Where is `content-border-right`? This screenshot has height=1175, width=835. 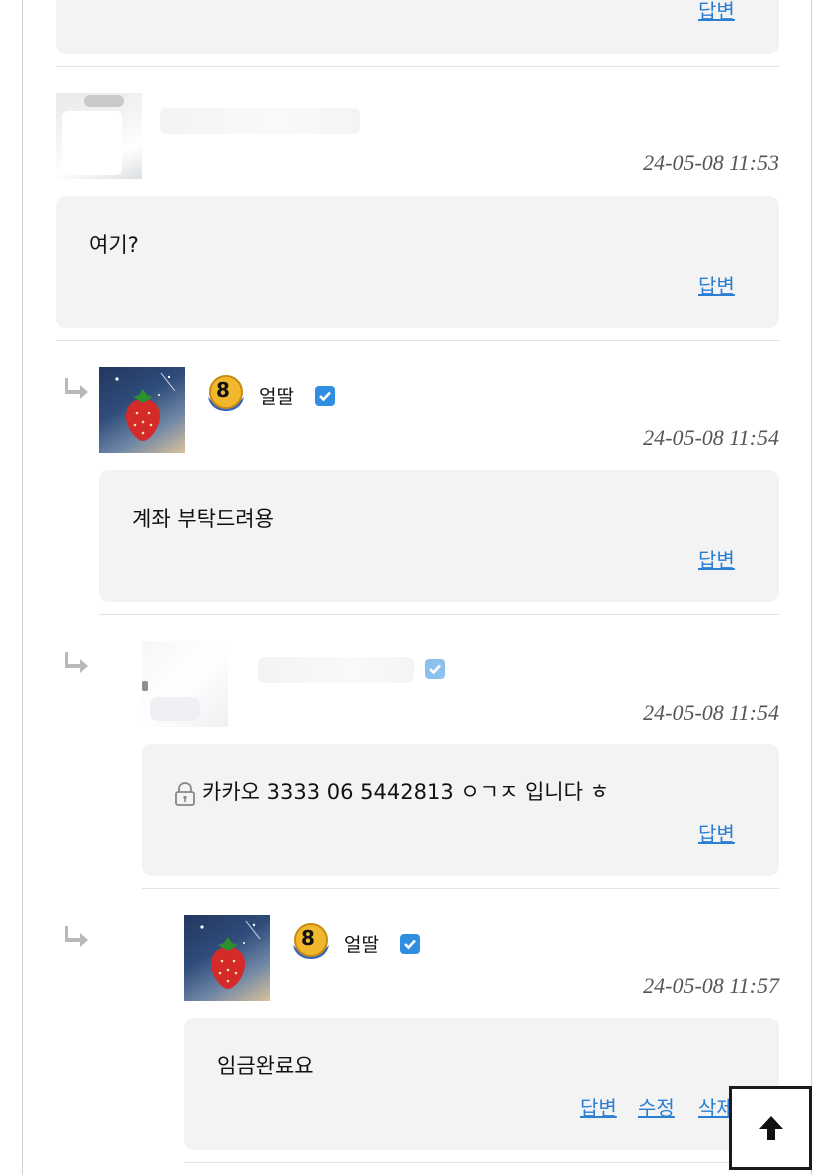
content-border-right is located at coordinates (811, 587).